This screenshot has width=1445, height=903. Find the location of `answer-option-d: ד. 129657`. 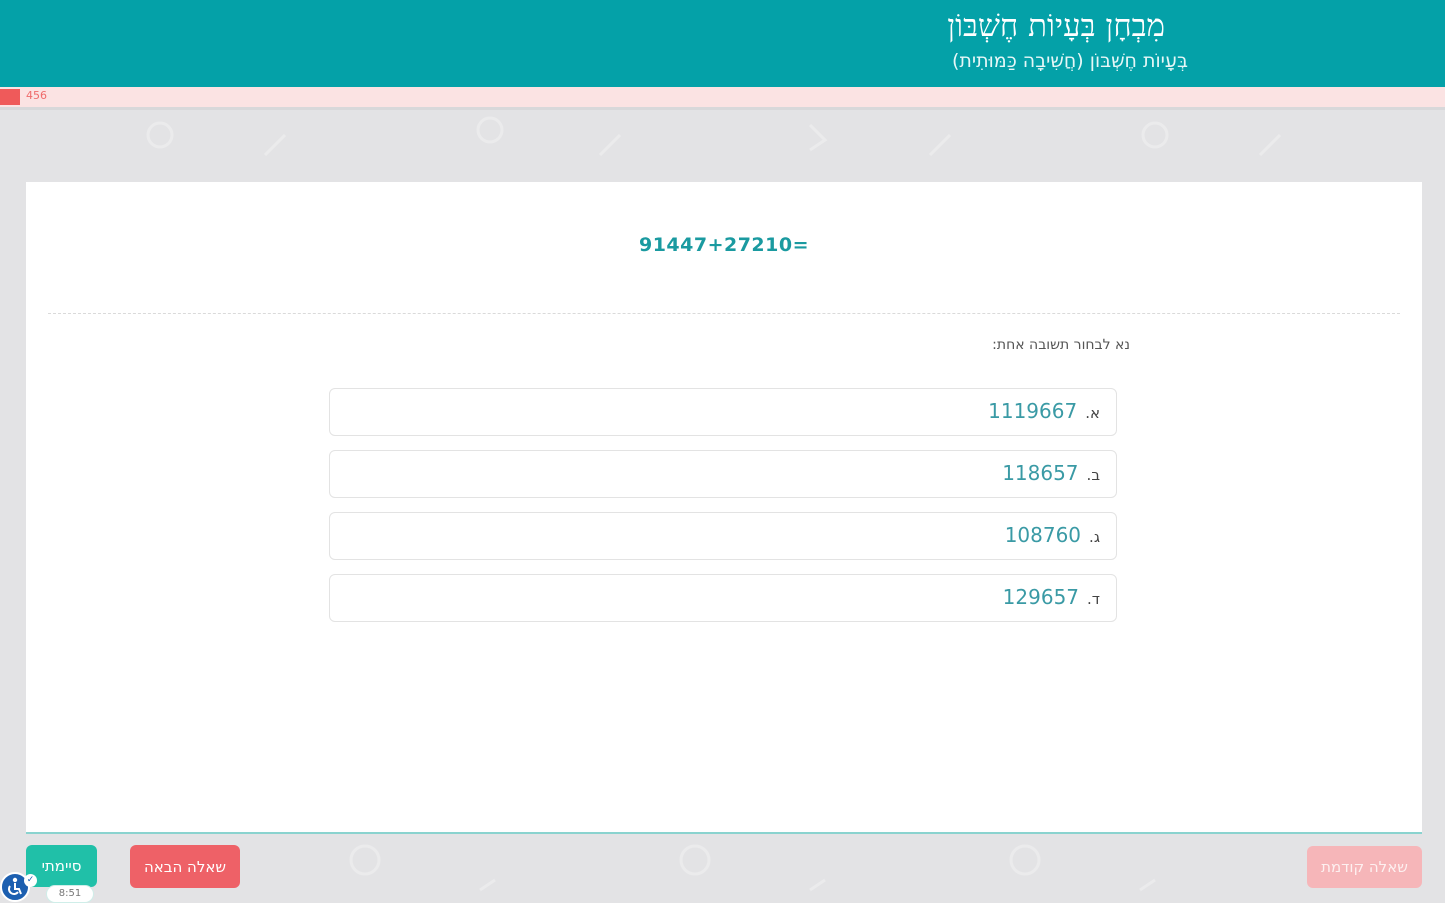

answer-option-d: ד. 129657 is located at coordinates (723, 598).